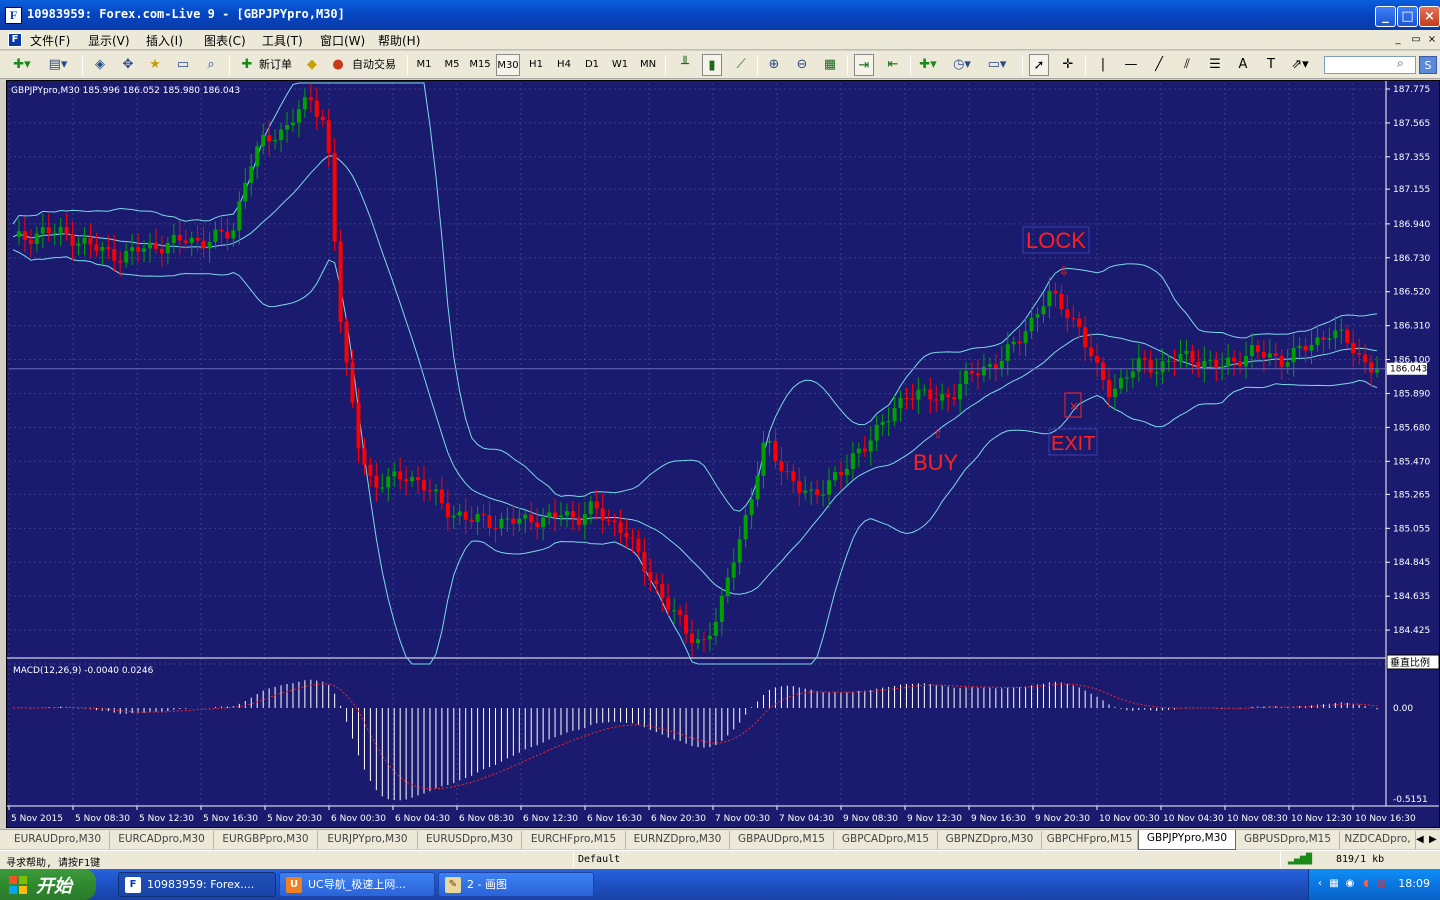  Describe the element at coordinates (893, 65) in the screenshot. I see `chart-shift-icon: ⇤` at that location.